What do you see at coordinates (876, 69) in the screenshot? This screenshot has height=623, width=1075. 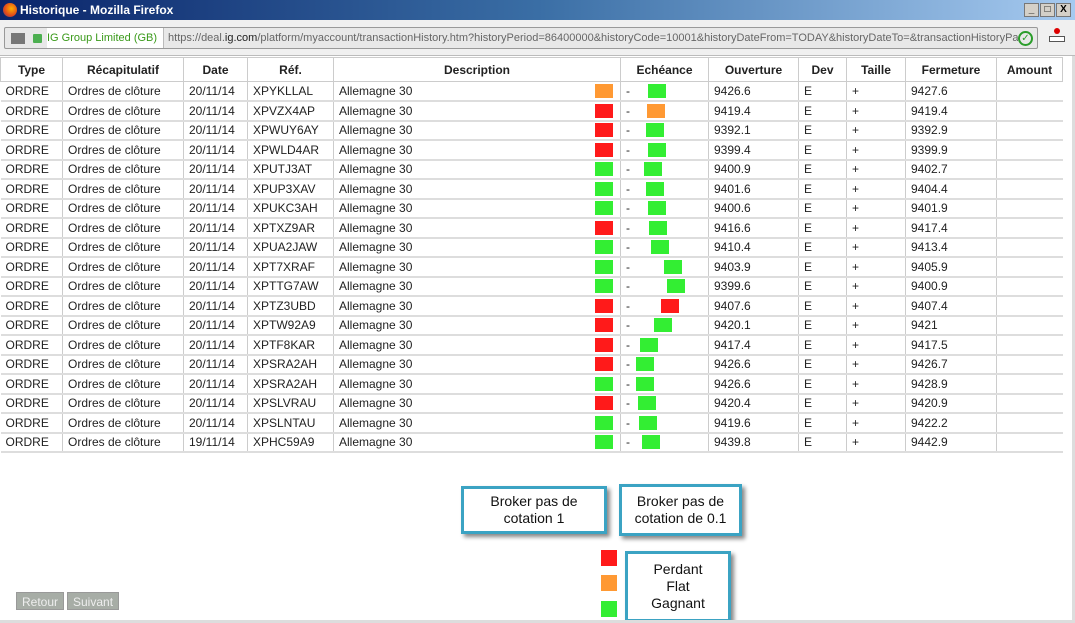 I see `header-taille: Taille` at bounding box center [876, 69].